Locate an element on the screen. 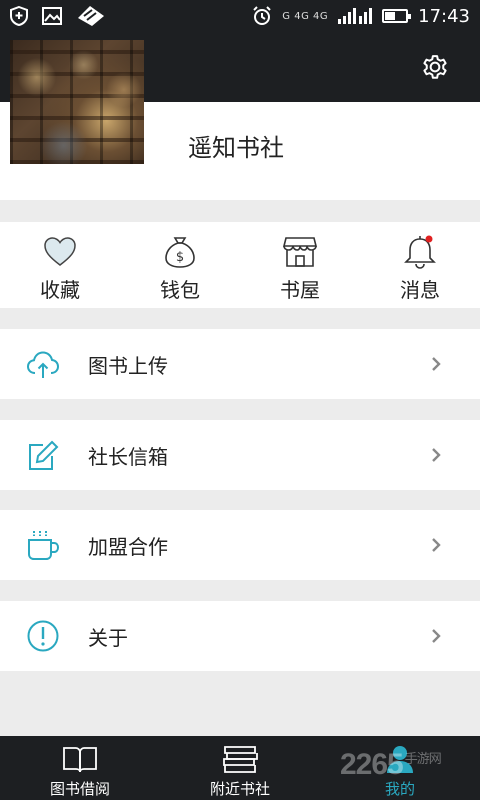 The image size is (480, 800). bell-icon is located at coordinates (420, 252).